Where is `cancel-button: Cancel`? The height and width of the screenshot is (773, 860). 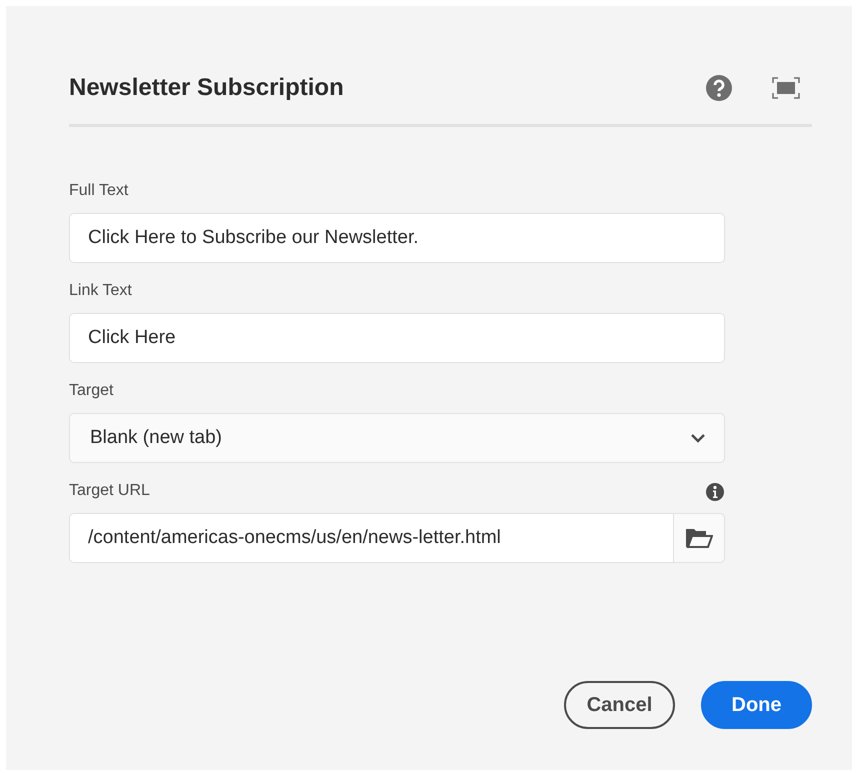
cancel-button: Cancel is located at coordinates (619, 705).